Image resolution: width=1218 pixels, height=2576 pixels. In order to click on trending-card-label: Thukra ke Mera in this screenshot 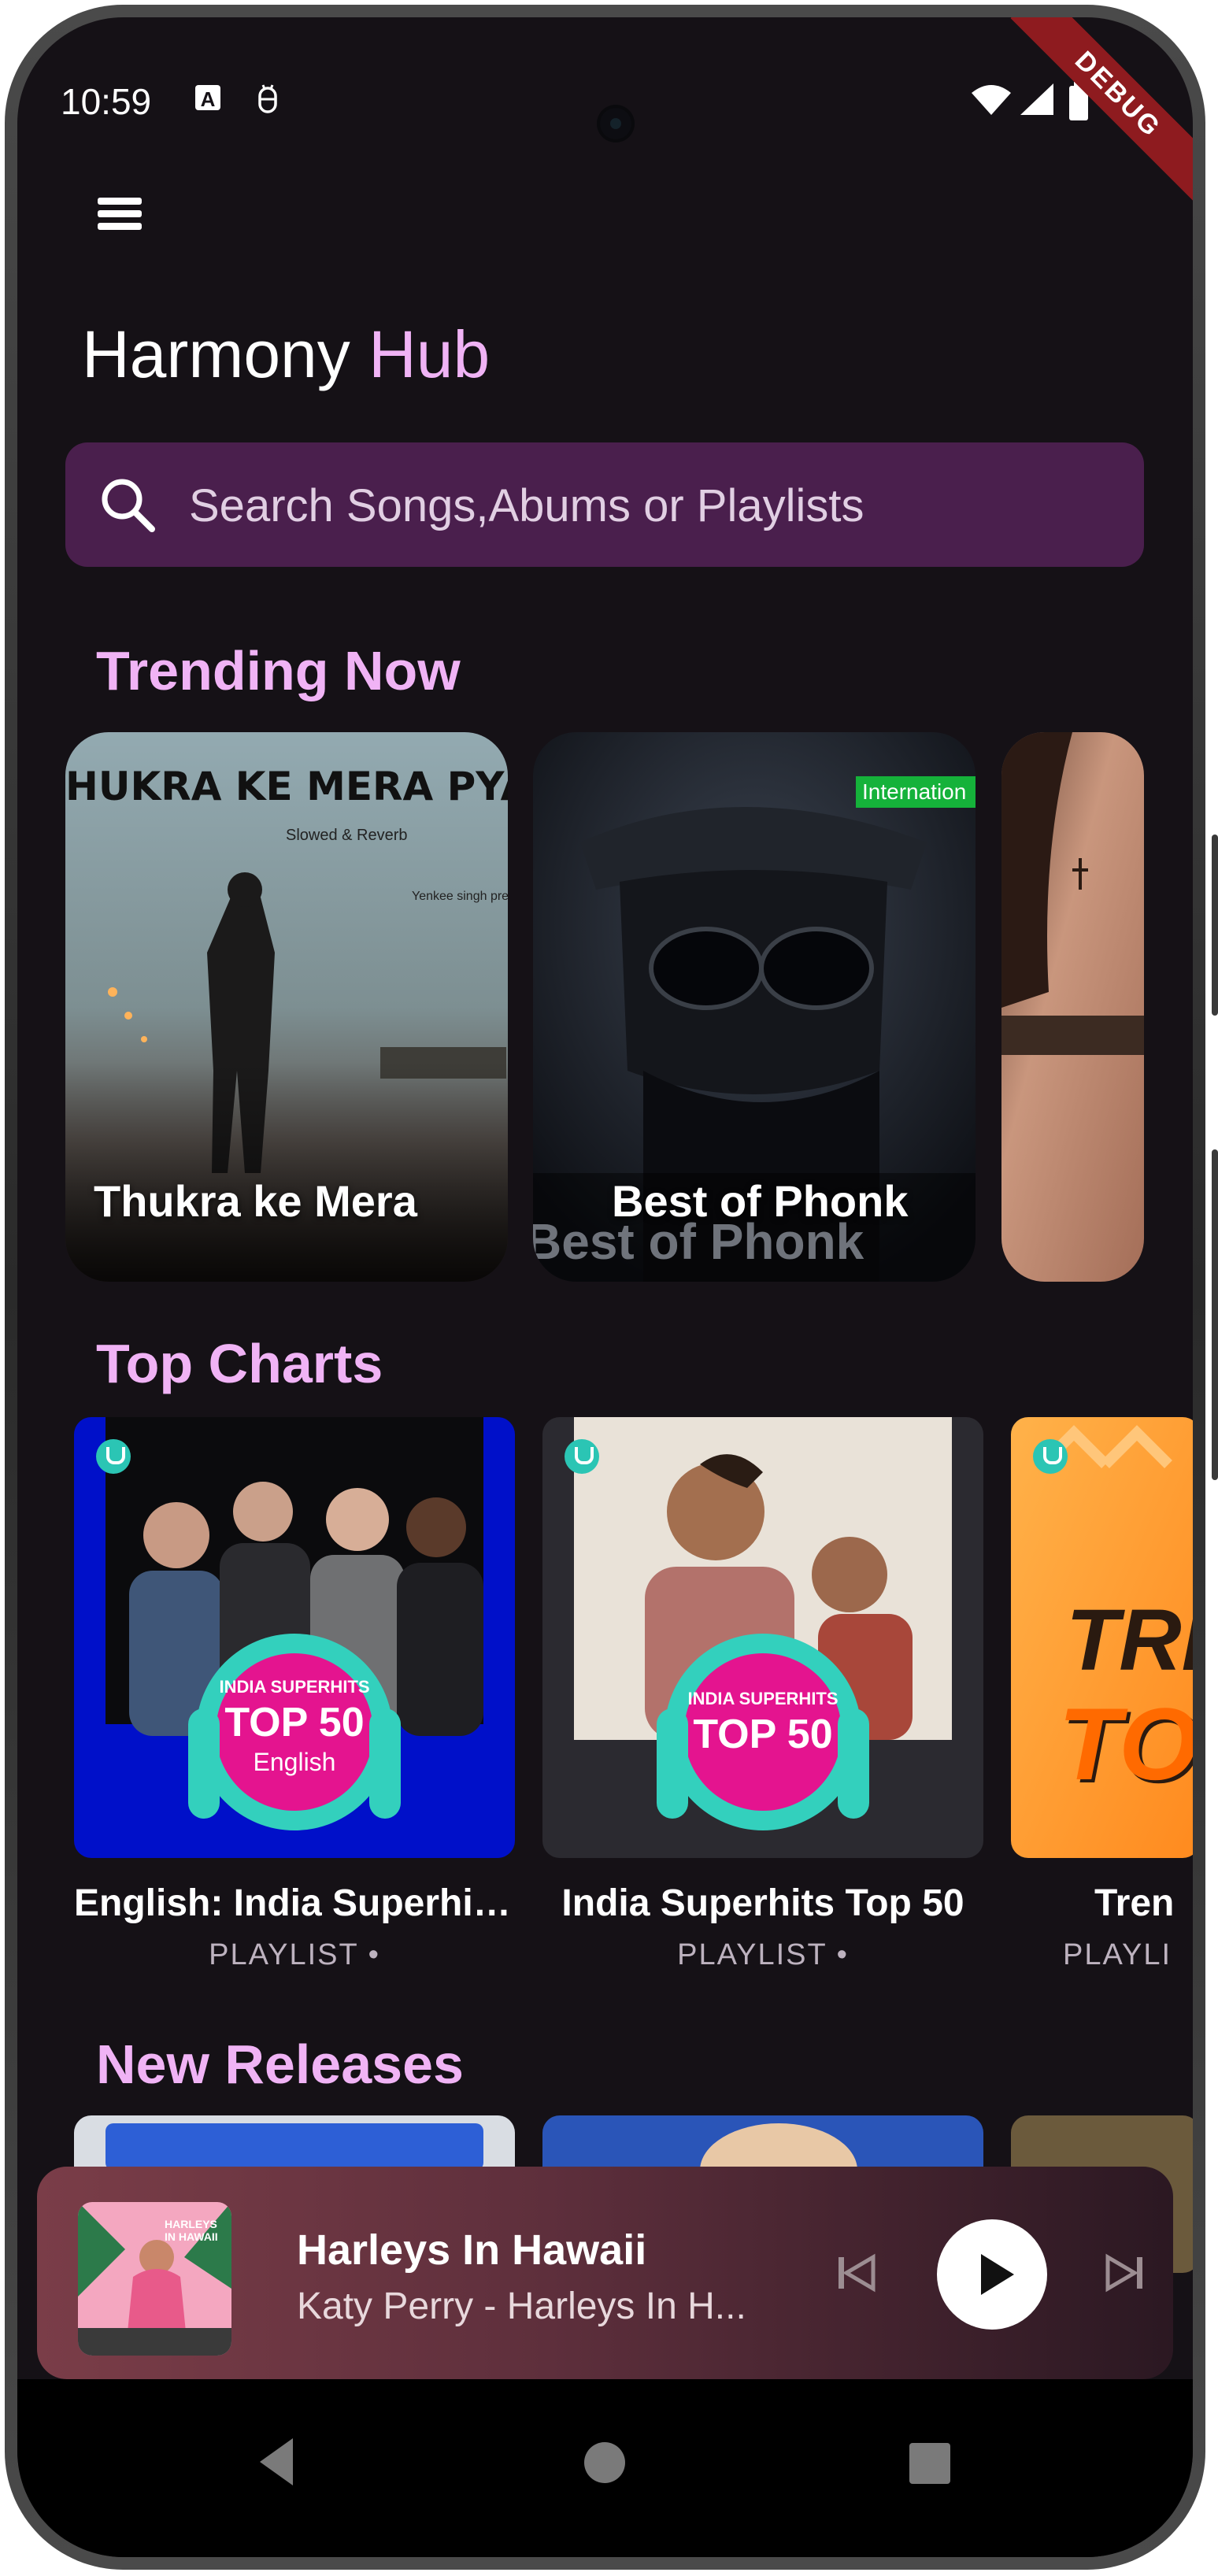, I will do `click(255, 1201)`.